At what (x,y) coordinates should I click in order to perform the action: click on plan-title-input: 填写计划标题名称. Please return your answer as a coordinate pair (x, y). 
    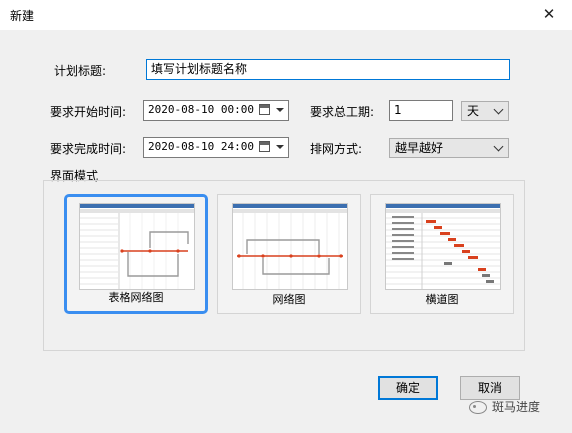
    Looking at the image, I should click on (328, 69).